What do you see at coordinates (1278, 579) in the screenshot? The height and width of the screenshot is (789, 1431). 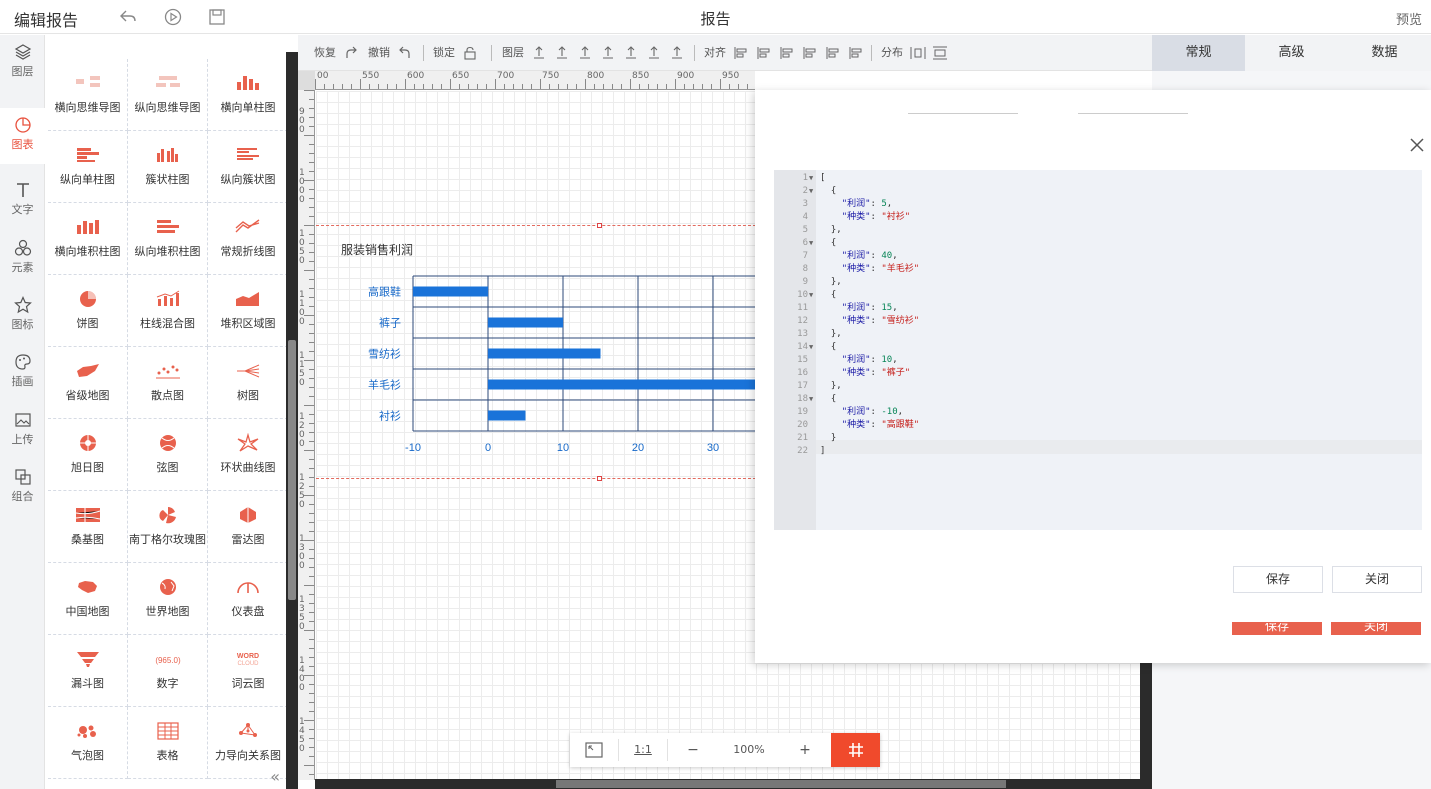 I see `save-button: 保存` at bounding box center [1278, 579].